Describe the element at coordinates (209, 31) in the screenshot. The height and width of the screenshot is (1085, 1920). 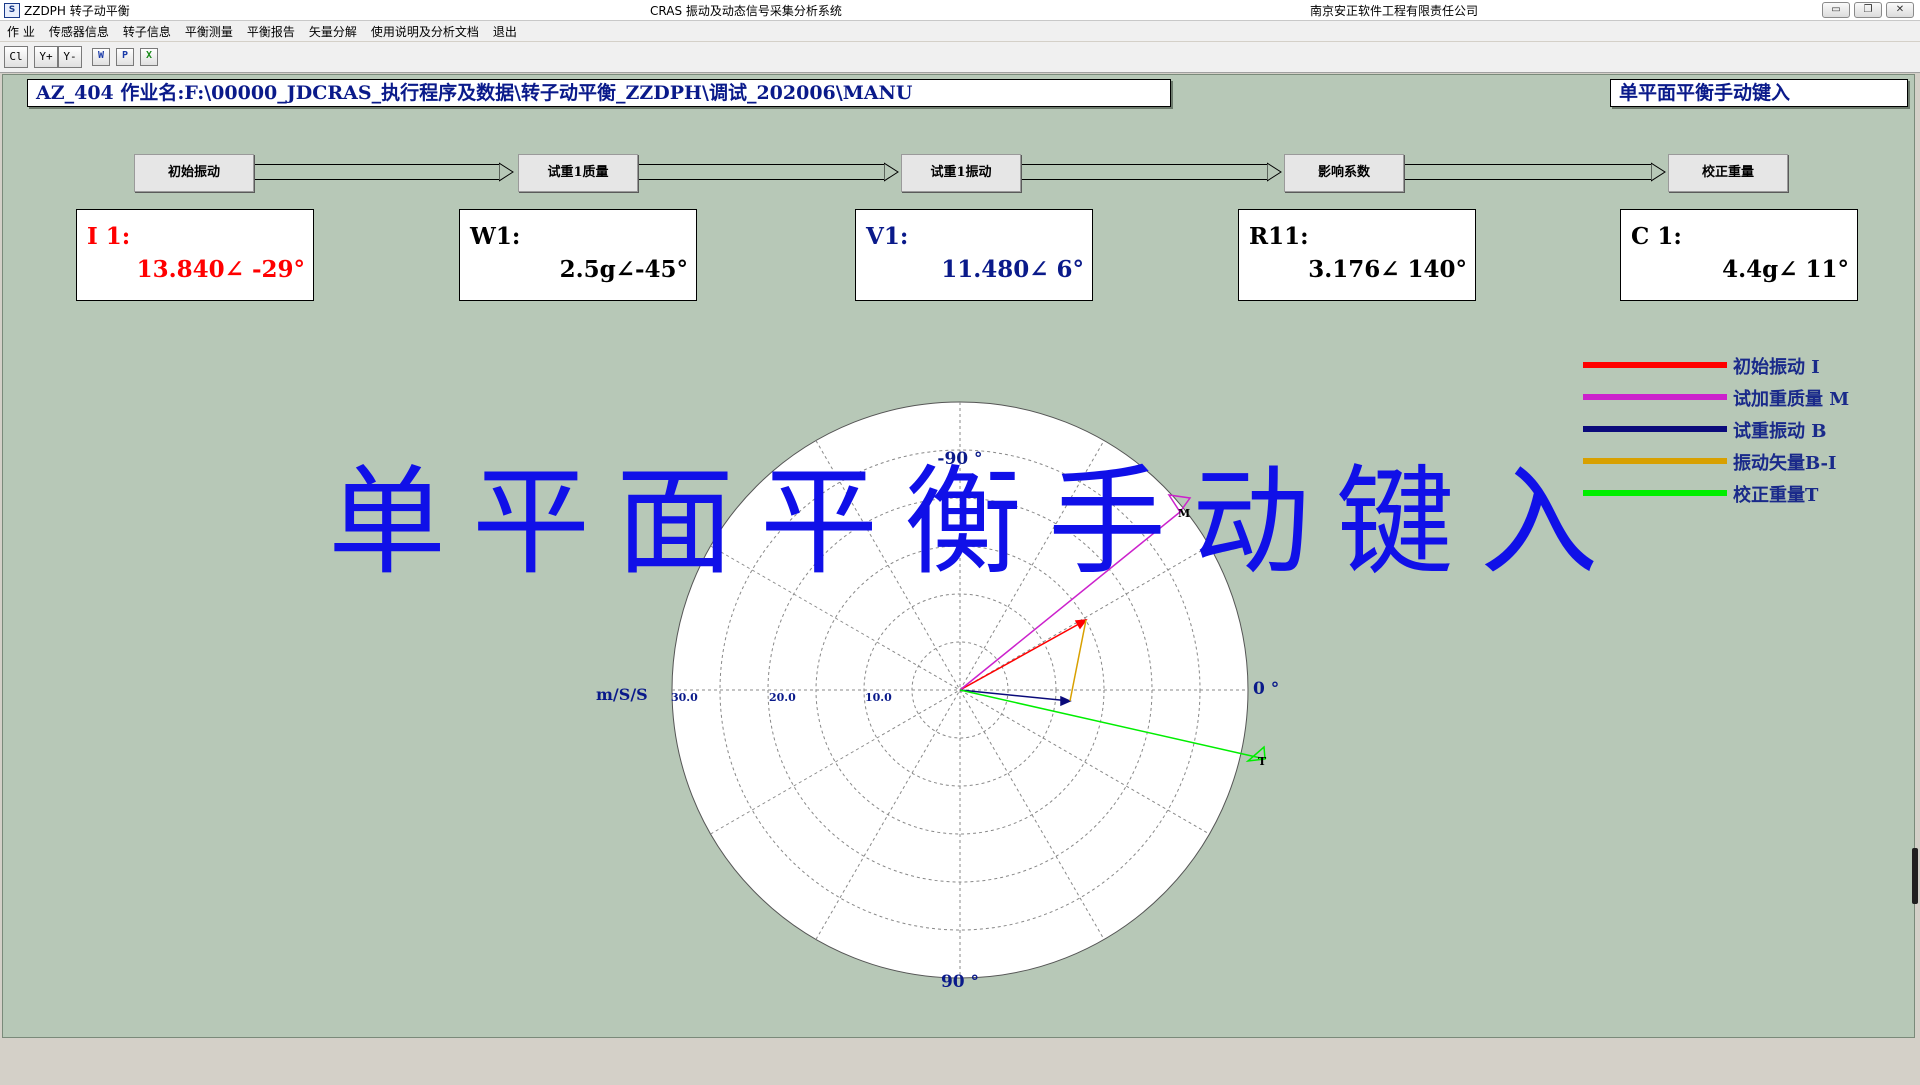
I see `menu-item-balance-measure: 平衡测量` at that location.